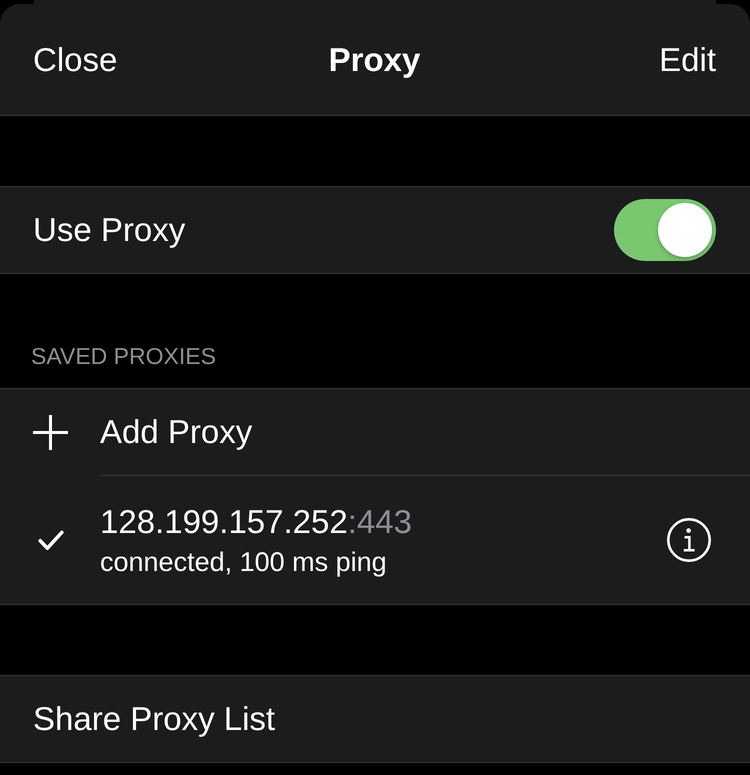 Image resolution: width=750 pixels, height=775 pixels. I want to click on close-button: Close, so click(75, 60).